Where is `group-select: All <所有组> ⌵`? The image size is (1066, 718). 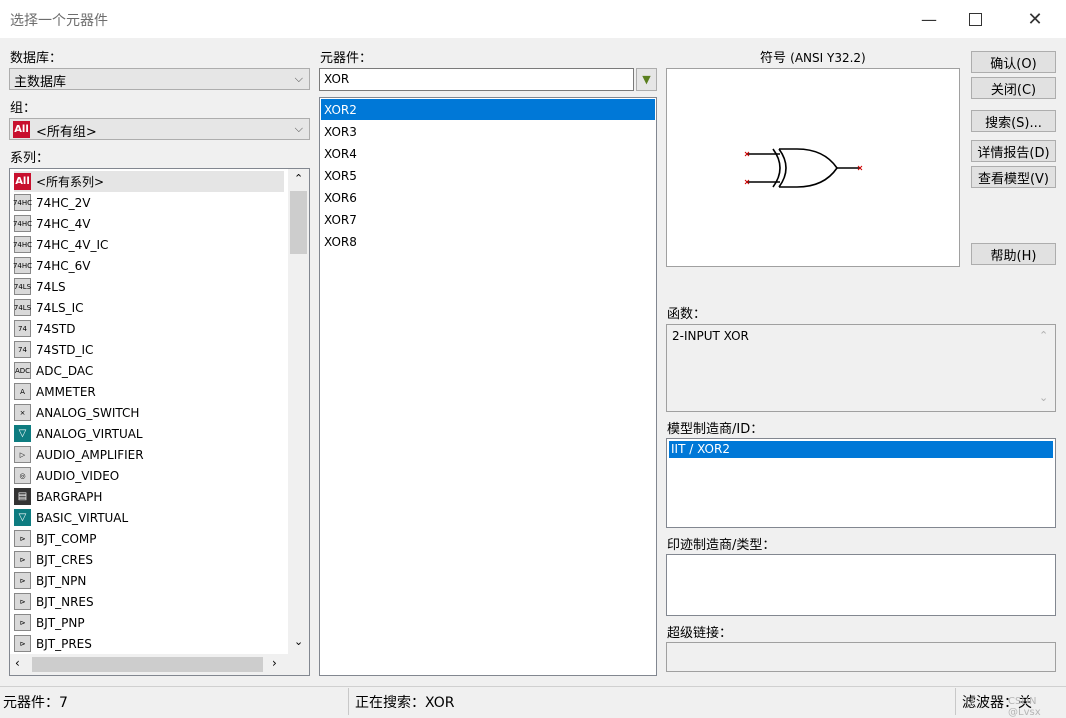
group-select: All <所有组> ⌵ is located at coordinates (159, 129).